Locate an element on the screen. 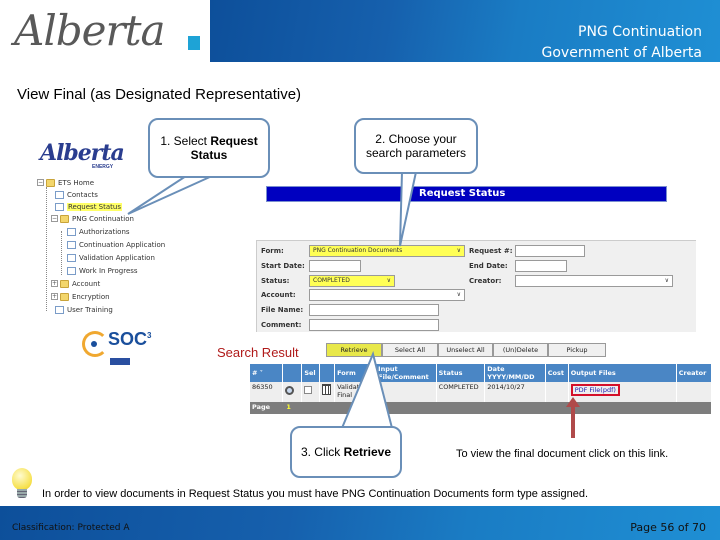 This screenshot has height=540, width=720. pdf-file-link: PDF File(pdf) is located at coordinates (595, 390).